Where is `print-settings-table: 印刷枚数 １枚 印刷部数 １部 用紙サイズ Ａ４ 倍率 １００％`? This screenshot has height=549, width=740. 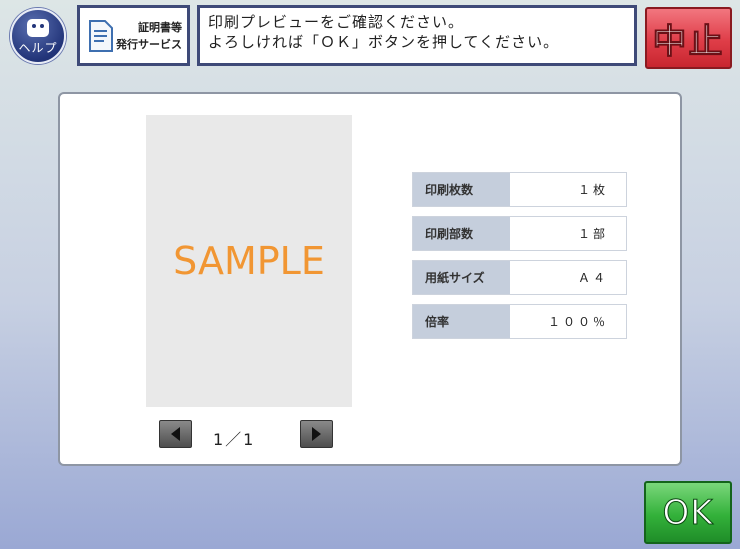 print-settings-table: 印刷枚数 １枚 印刷部数 １部 用紙サイズ Ａ４ 倍率 １００％ is located at coordinates (519, 260).